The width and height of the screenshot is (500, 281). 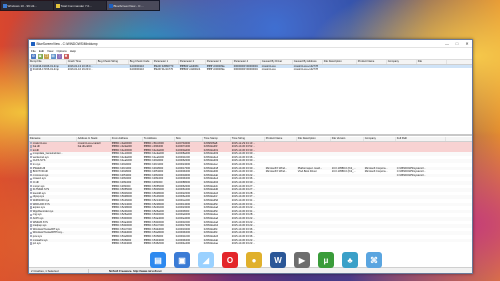 I want to click on crash-list-column-header: Product Name, so click(x=372, y=62).